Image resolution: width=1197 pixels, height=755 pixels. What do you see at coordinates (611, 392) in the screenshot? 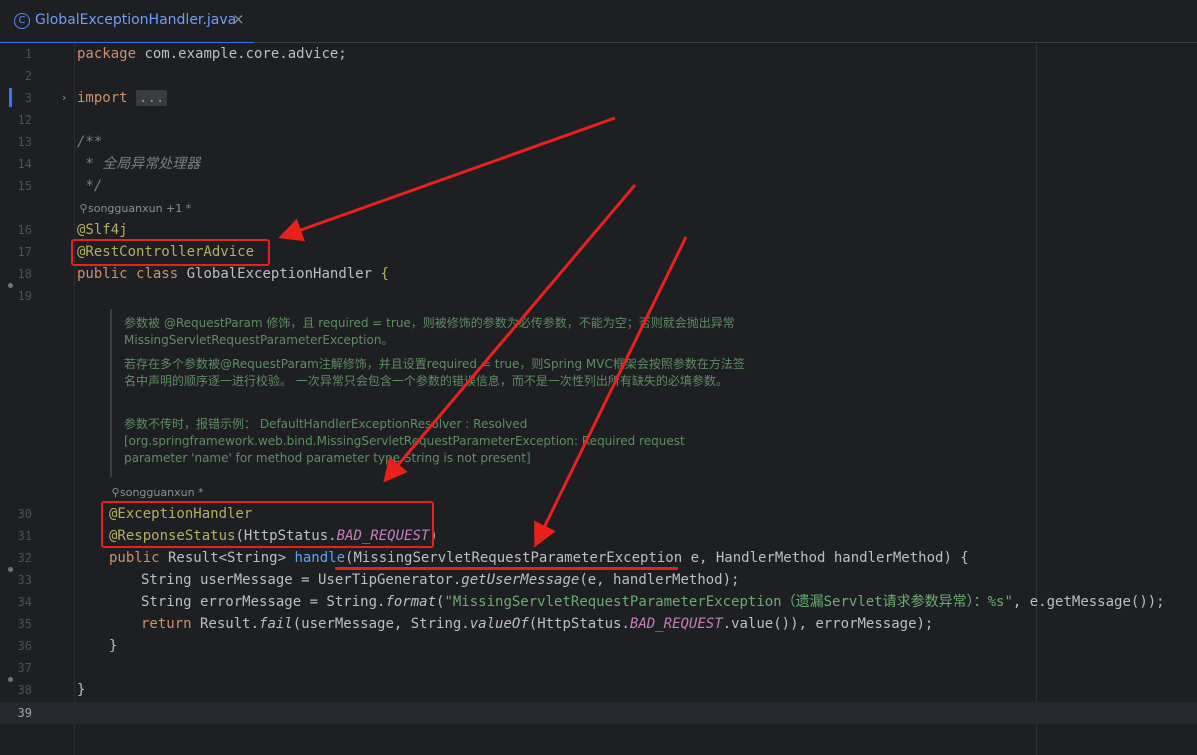
I see `arrow-to-exception-param` at bounding box center [611, 392].